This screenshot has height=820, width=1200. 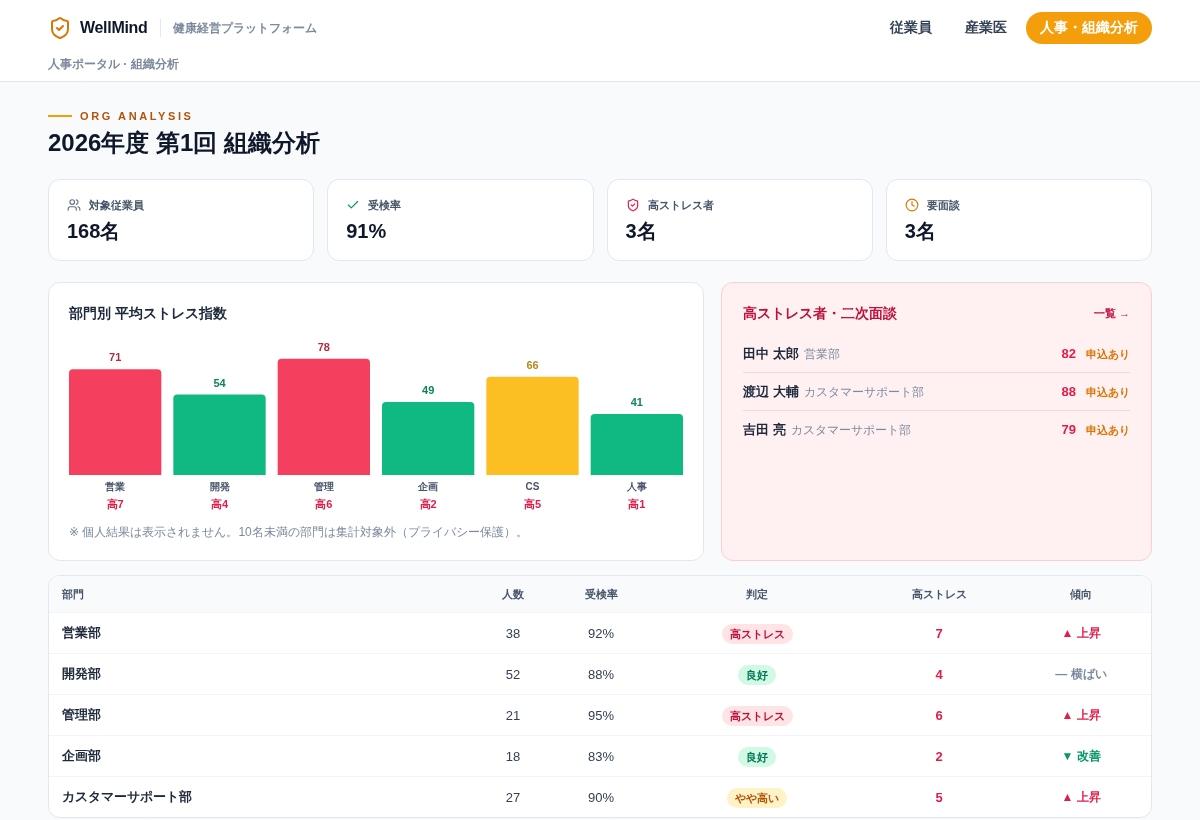 I want to click on nav-tab: 産業医, so click(x=986, y=28).